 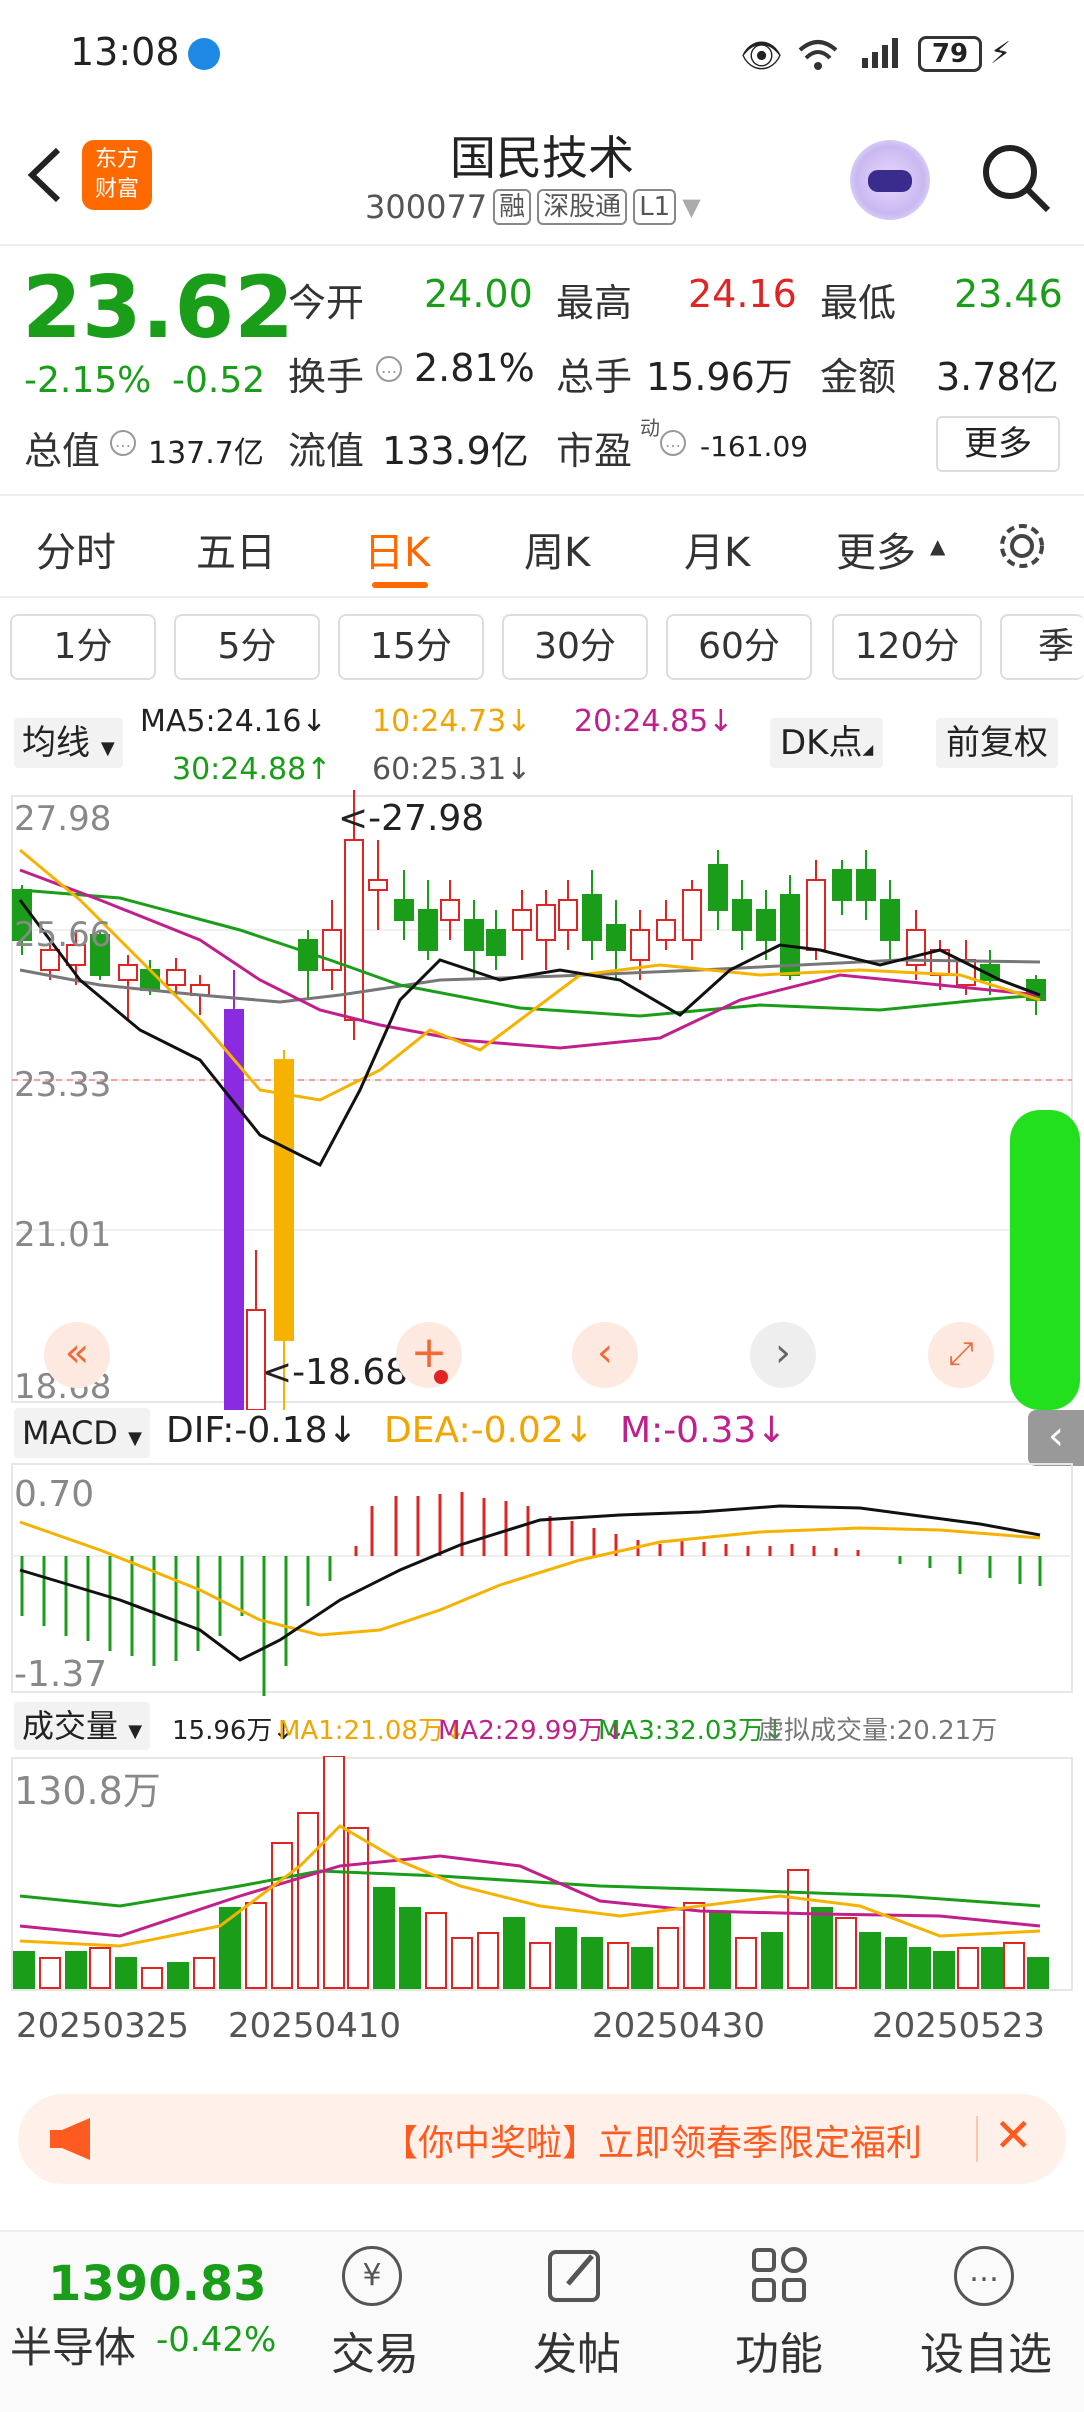 What do you see at coordinates (62, 451) in the screenshot?
I see `mktcap-label: 总值` at bounding box center [62, 451].